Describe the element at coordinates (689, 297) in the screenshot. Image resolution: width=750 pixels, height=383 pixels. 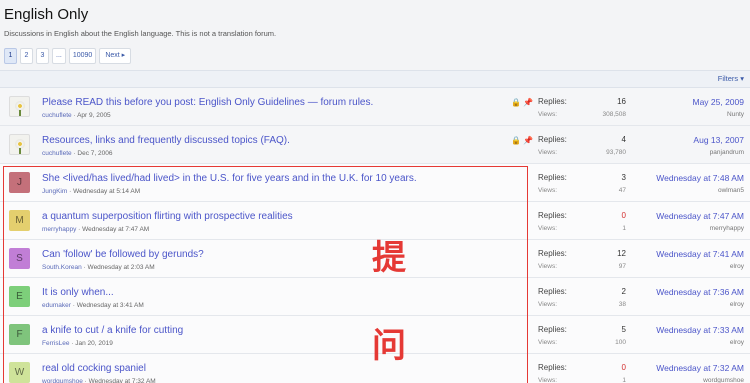
I see `last-post: Wednesday at 7:36 AM elroy` at that location.